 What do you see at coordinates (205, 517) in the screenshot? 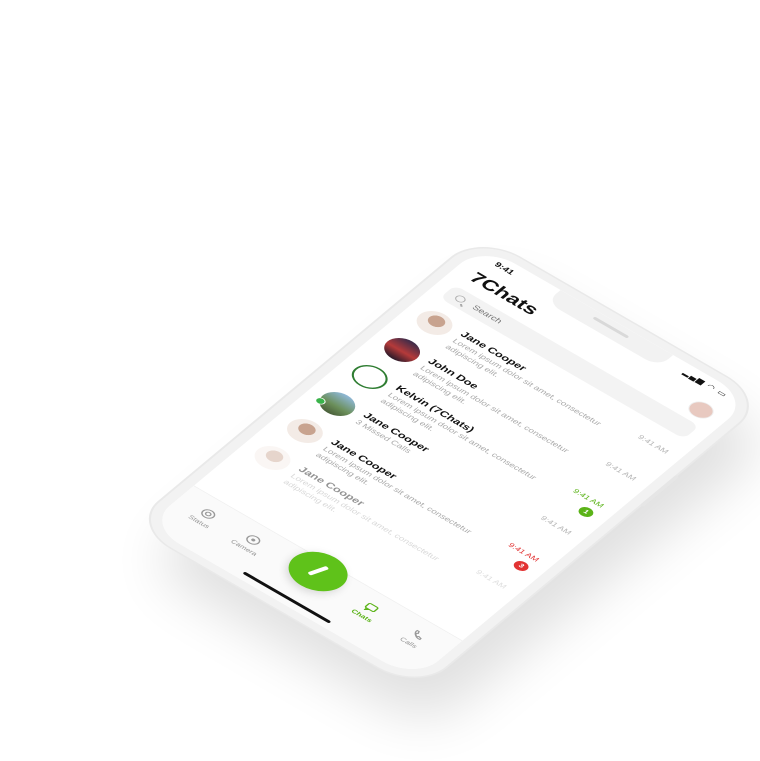
I see `tab-status: Status` at bounding box center [205, 517].